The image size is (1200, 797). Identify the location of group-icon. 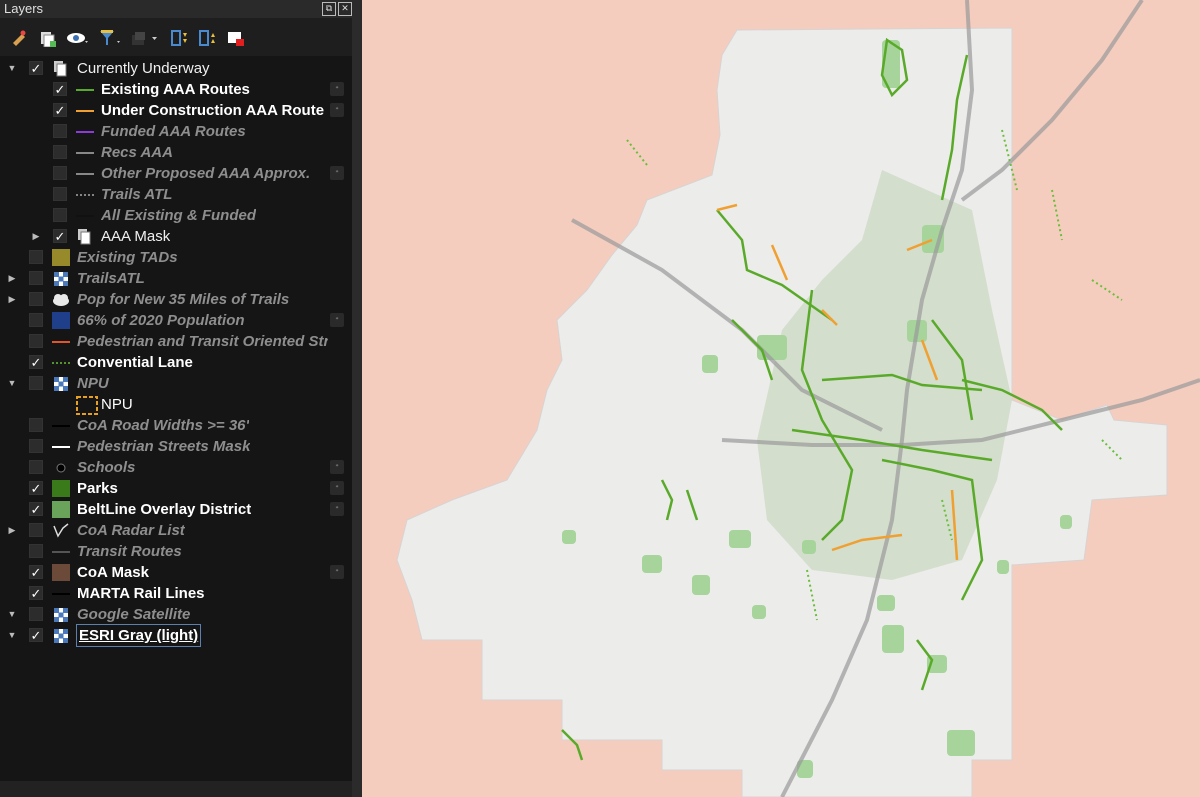
(61, 68).